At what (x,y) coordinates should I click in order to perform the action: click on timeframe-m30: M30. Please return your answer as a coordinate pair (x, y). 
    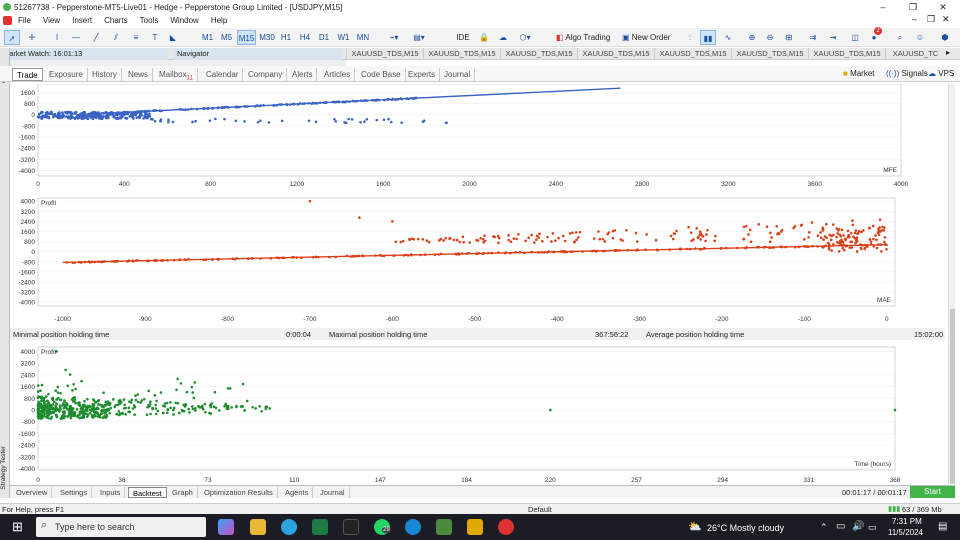
    Looking at the image, I should click on (267, 37).